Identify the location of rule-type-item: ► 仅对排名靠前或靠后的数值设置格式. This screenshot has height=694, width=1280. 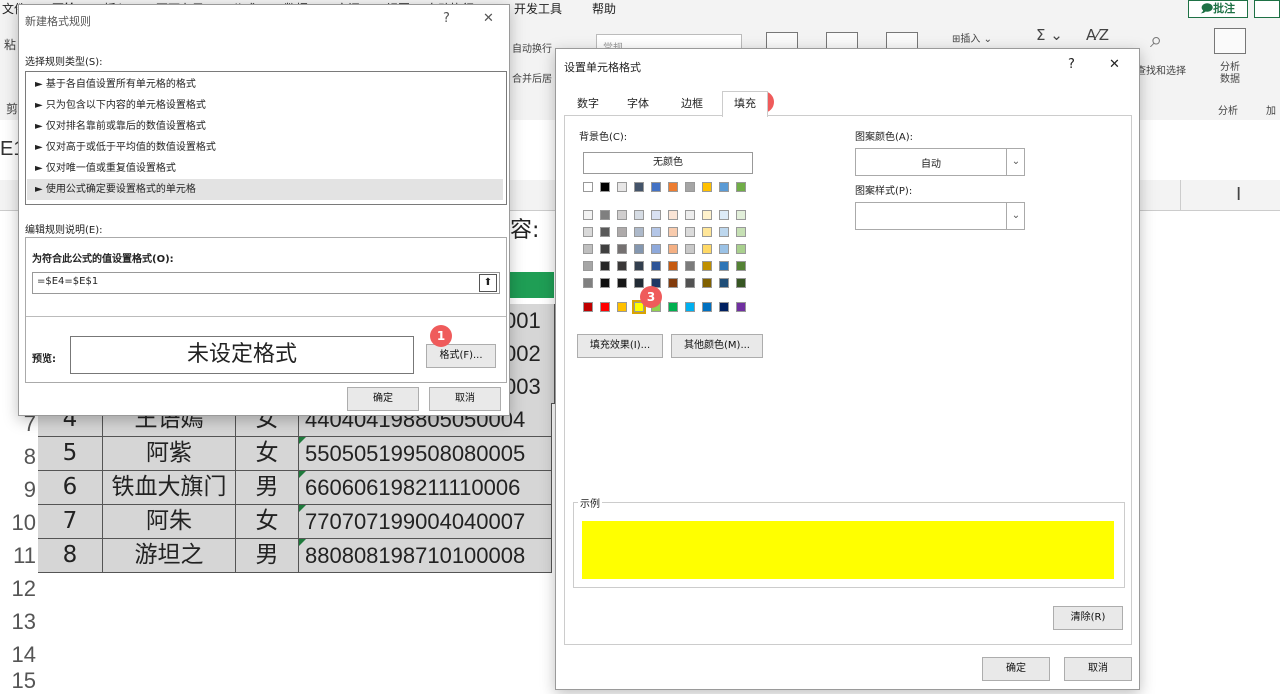
(265, 126).